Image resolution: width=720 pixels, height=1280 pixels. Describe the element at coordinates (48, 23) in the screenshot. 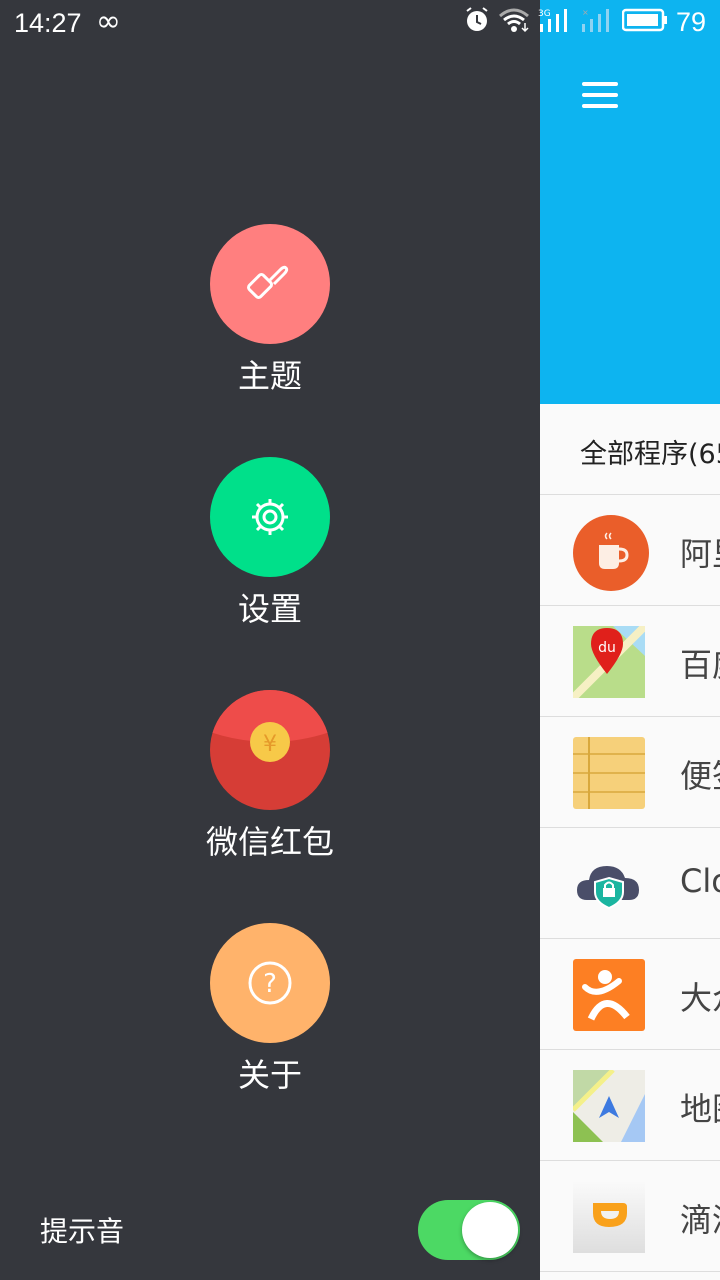

I see `status-time: 14:27` at that location.